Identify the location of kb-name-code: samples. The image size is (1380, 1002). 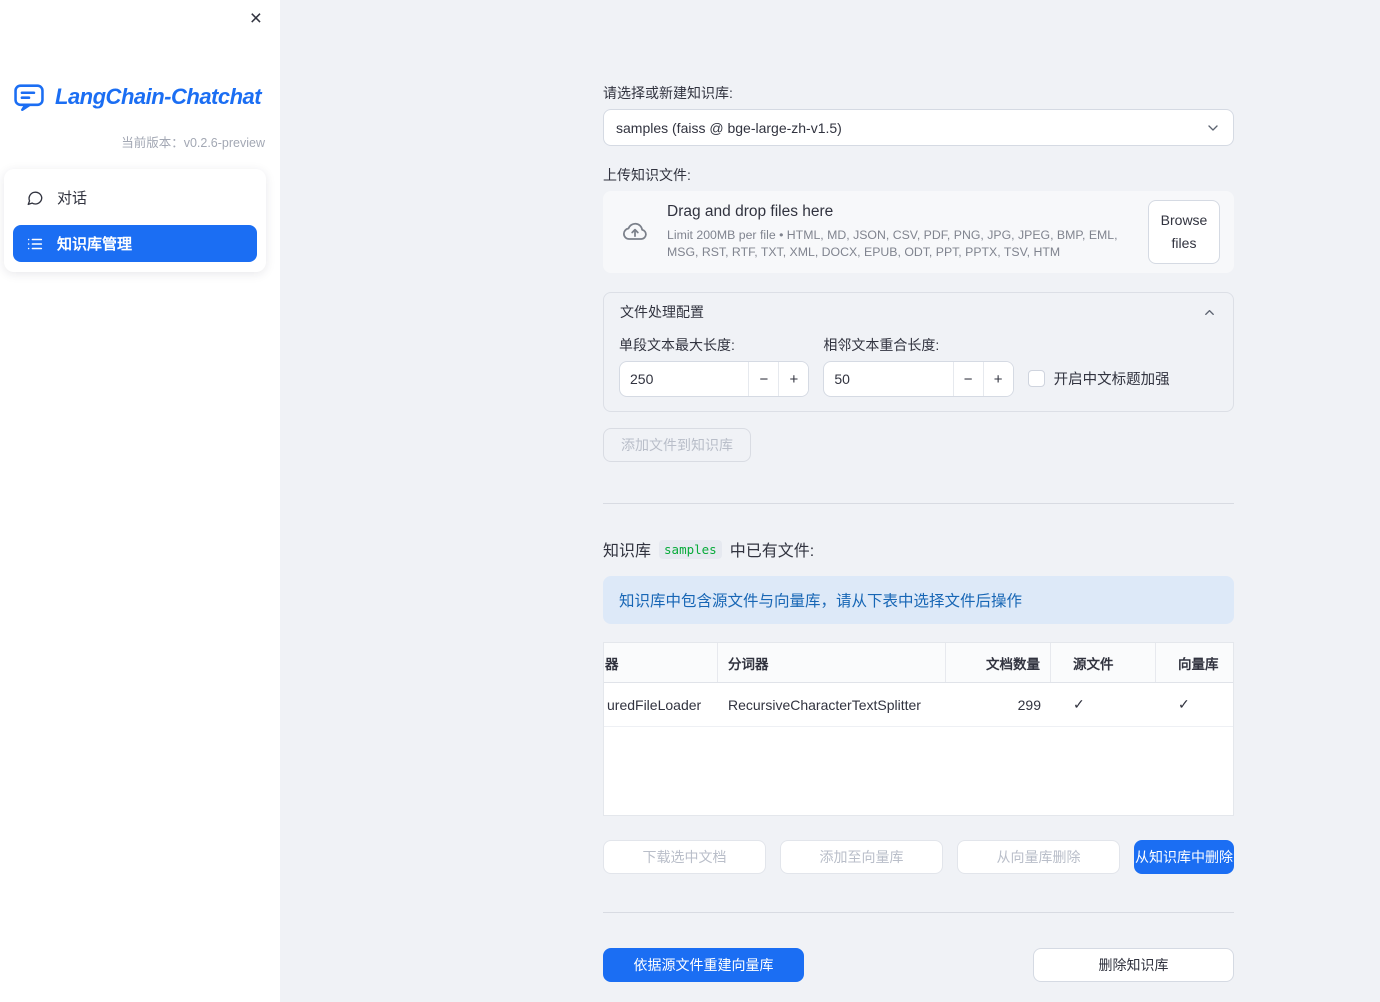
(690, 549).